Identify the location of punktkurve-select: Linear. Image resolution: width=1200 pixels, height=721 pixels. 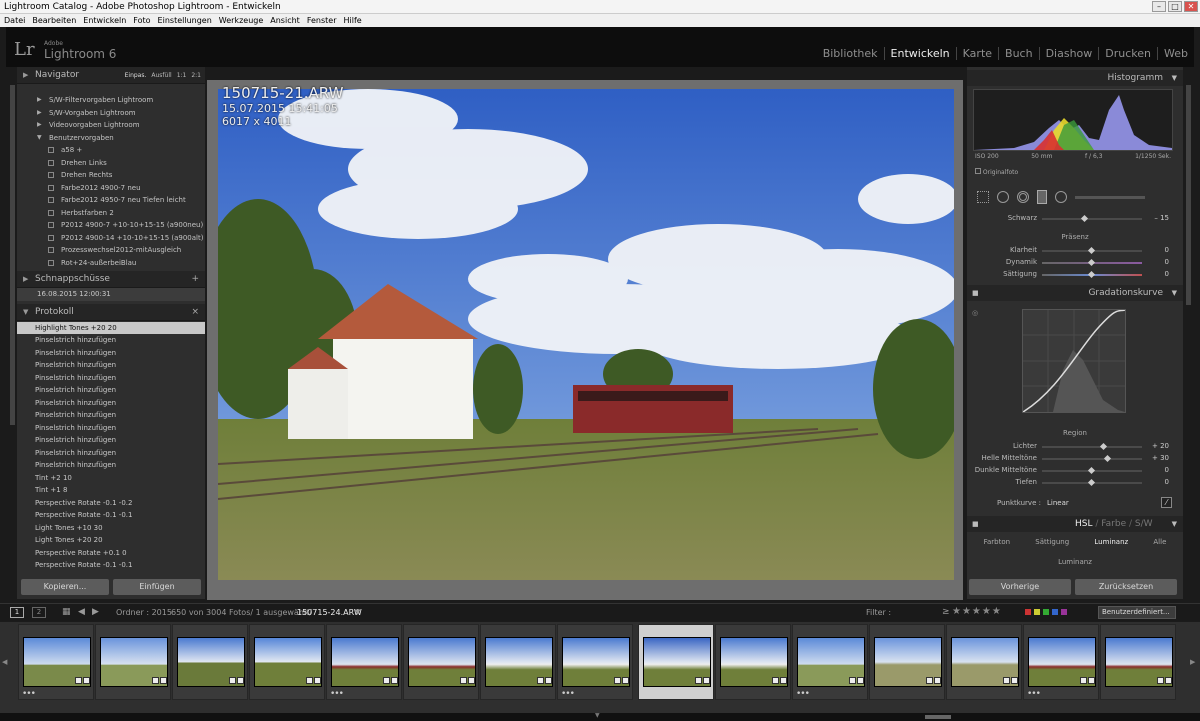
(1058, 503).